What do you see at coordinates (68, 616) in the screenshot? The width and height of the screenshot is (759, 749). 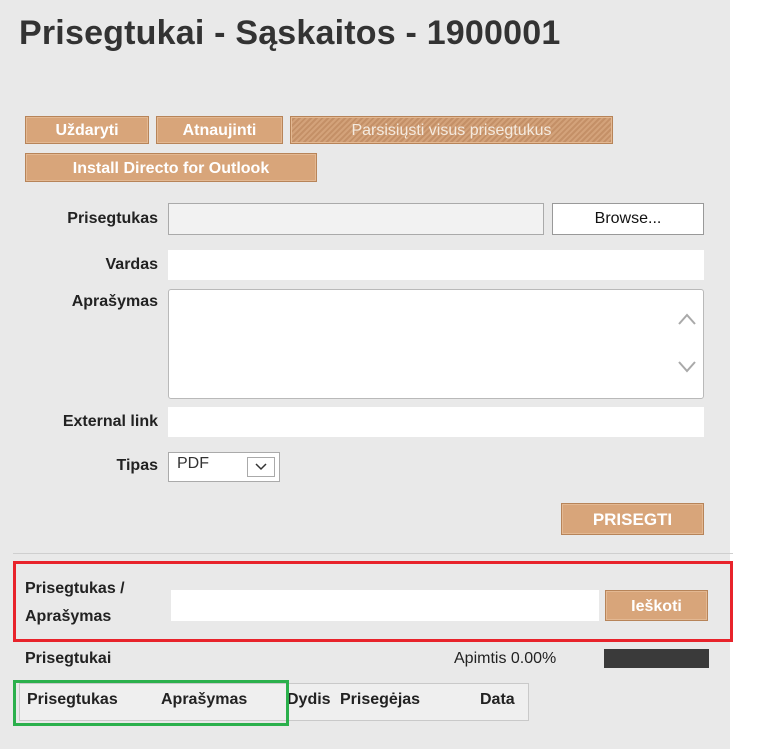 I see `search-label-line2: Aprašymas` at bounding box center [68, 616].